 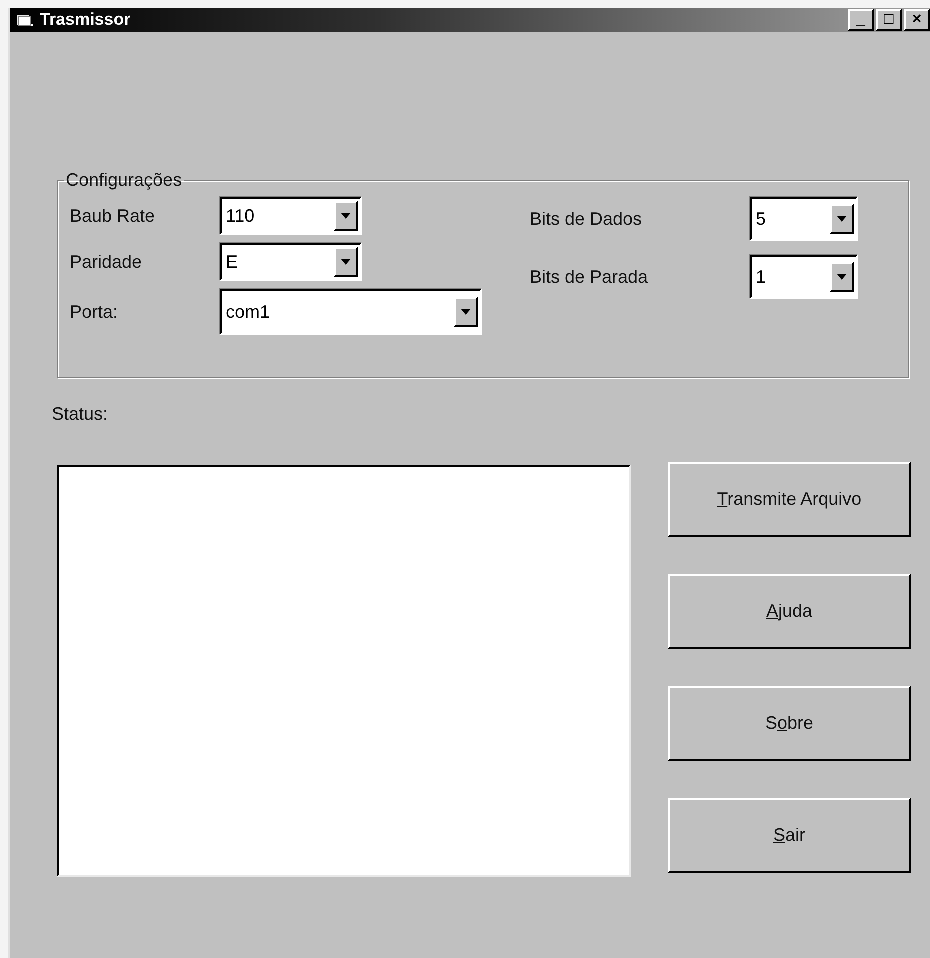 What do you see at coordinates (81, 414) in the screenshot?
I see `status-label: Status:` at bounding box center [81, 414].